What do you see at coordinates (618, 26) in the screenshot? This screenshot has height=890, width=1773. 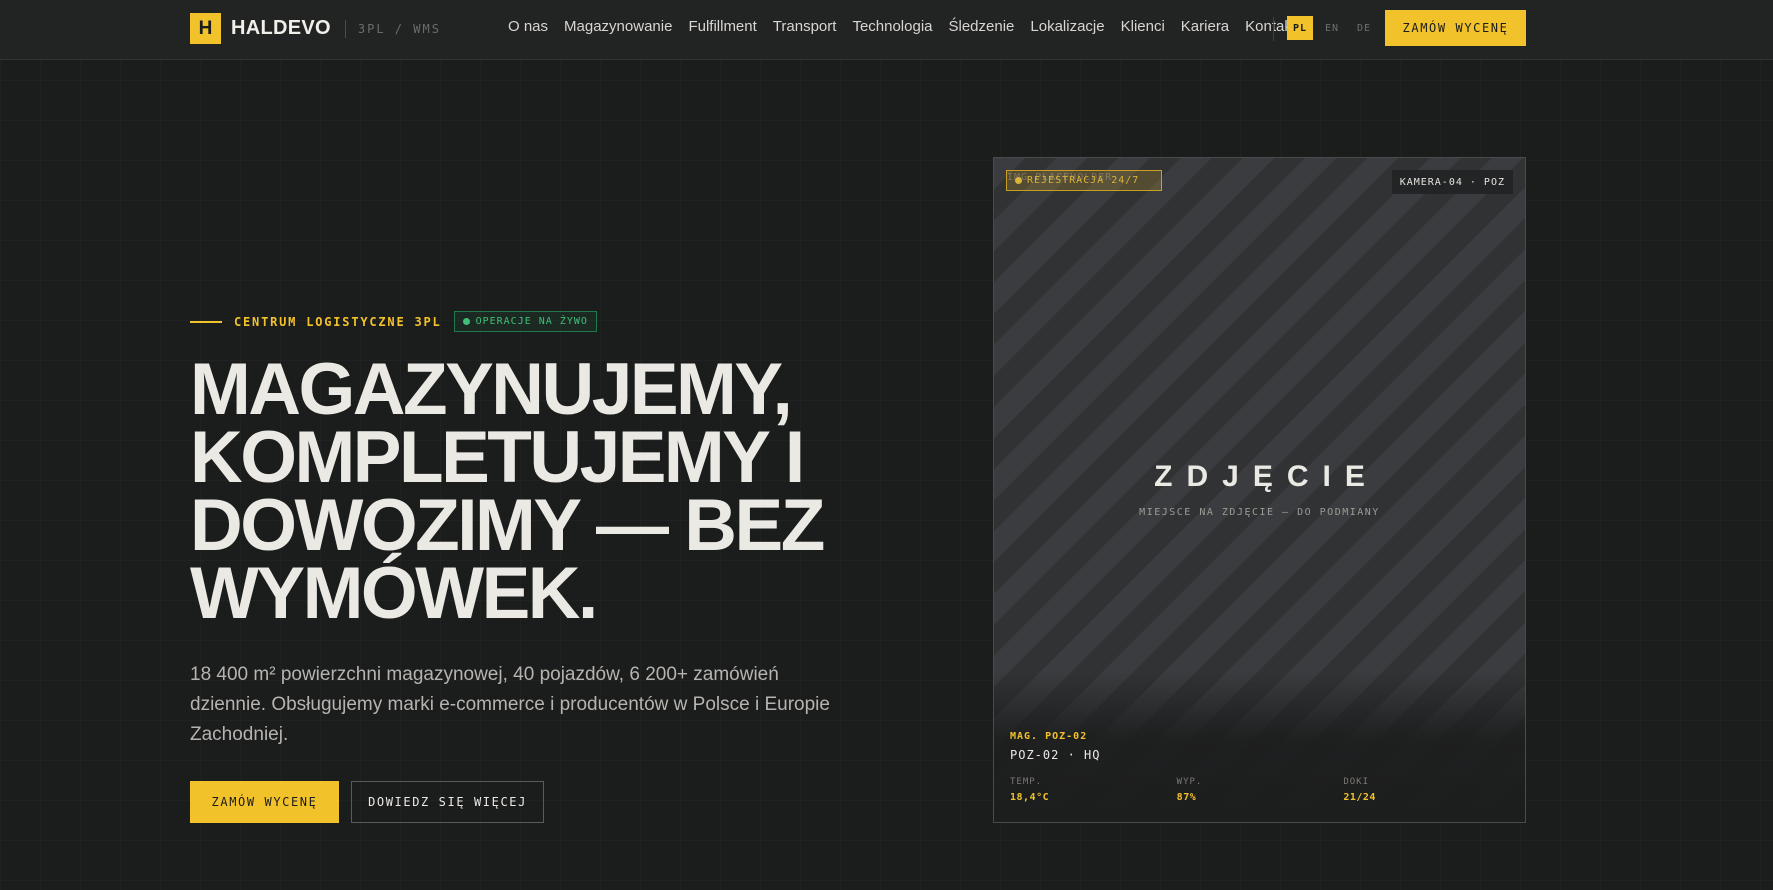 I see `nav-item-magazynowanie: Magazynowanie` at bounding box center [618, 26].